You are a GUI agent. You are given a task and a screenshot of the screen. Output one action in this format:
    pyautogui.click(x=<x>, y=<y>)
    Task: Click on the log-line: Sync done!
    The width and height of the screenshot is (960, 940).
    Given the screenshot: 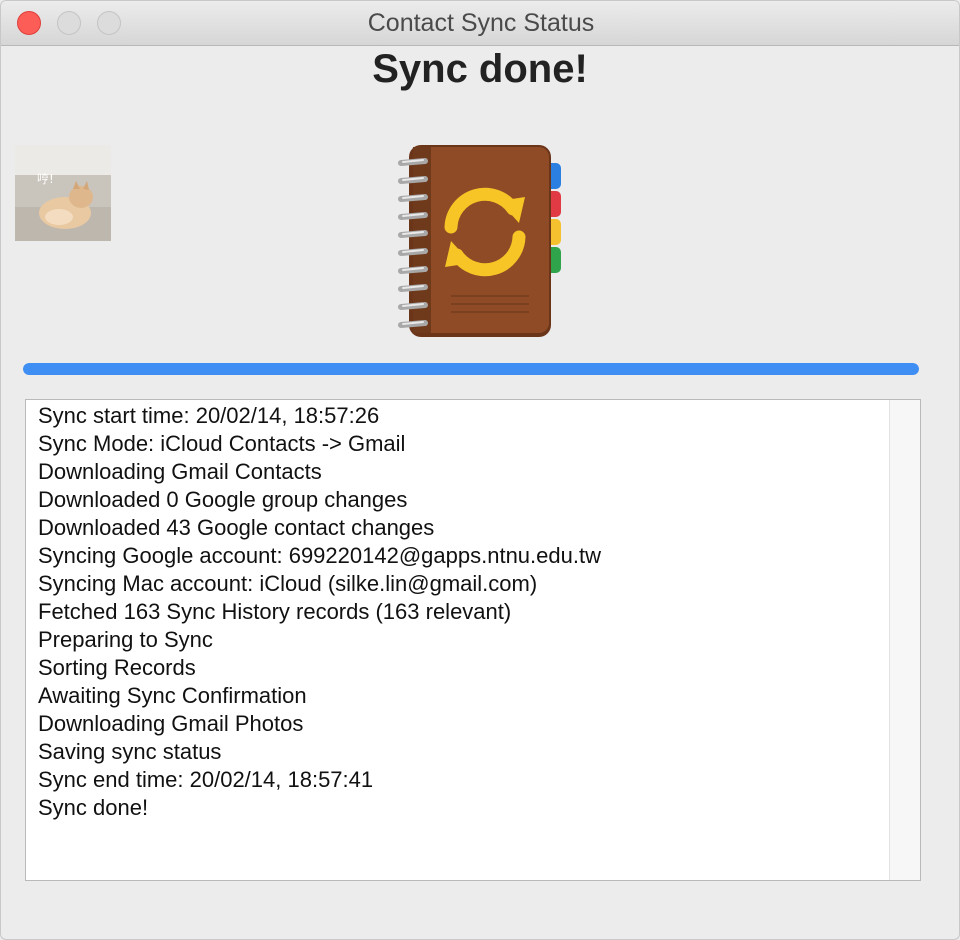 What is the action you would take?
    pyautogui.click(x=93, y=807)
    